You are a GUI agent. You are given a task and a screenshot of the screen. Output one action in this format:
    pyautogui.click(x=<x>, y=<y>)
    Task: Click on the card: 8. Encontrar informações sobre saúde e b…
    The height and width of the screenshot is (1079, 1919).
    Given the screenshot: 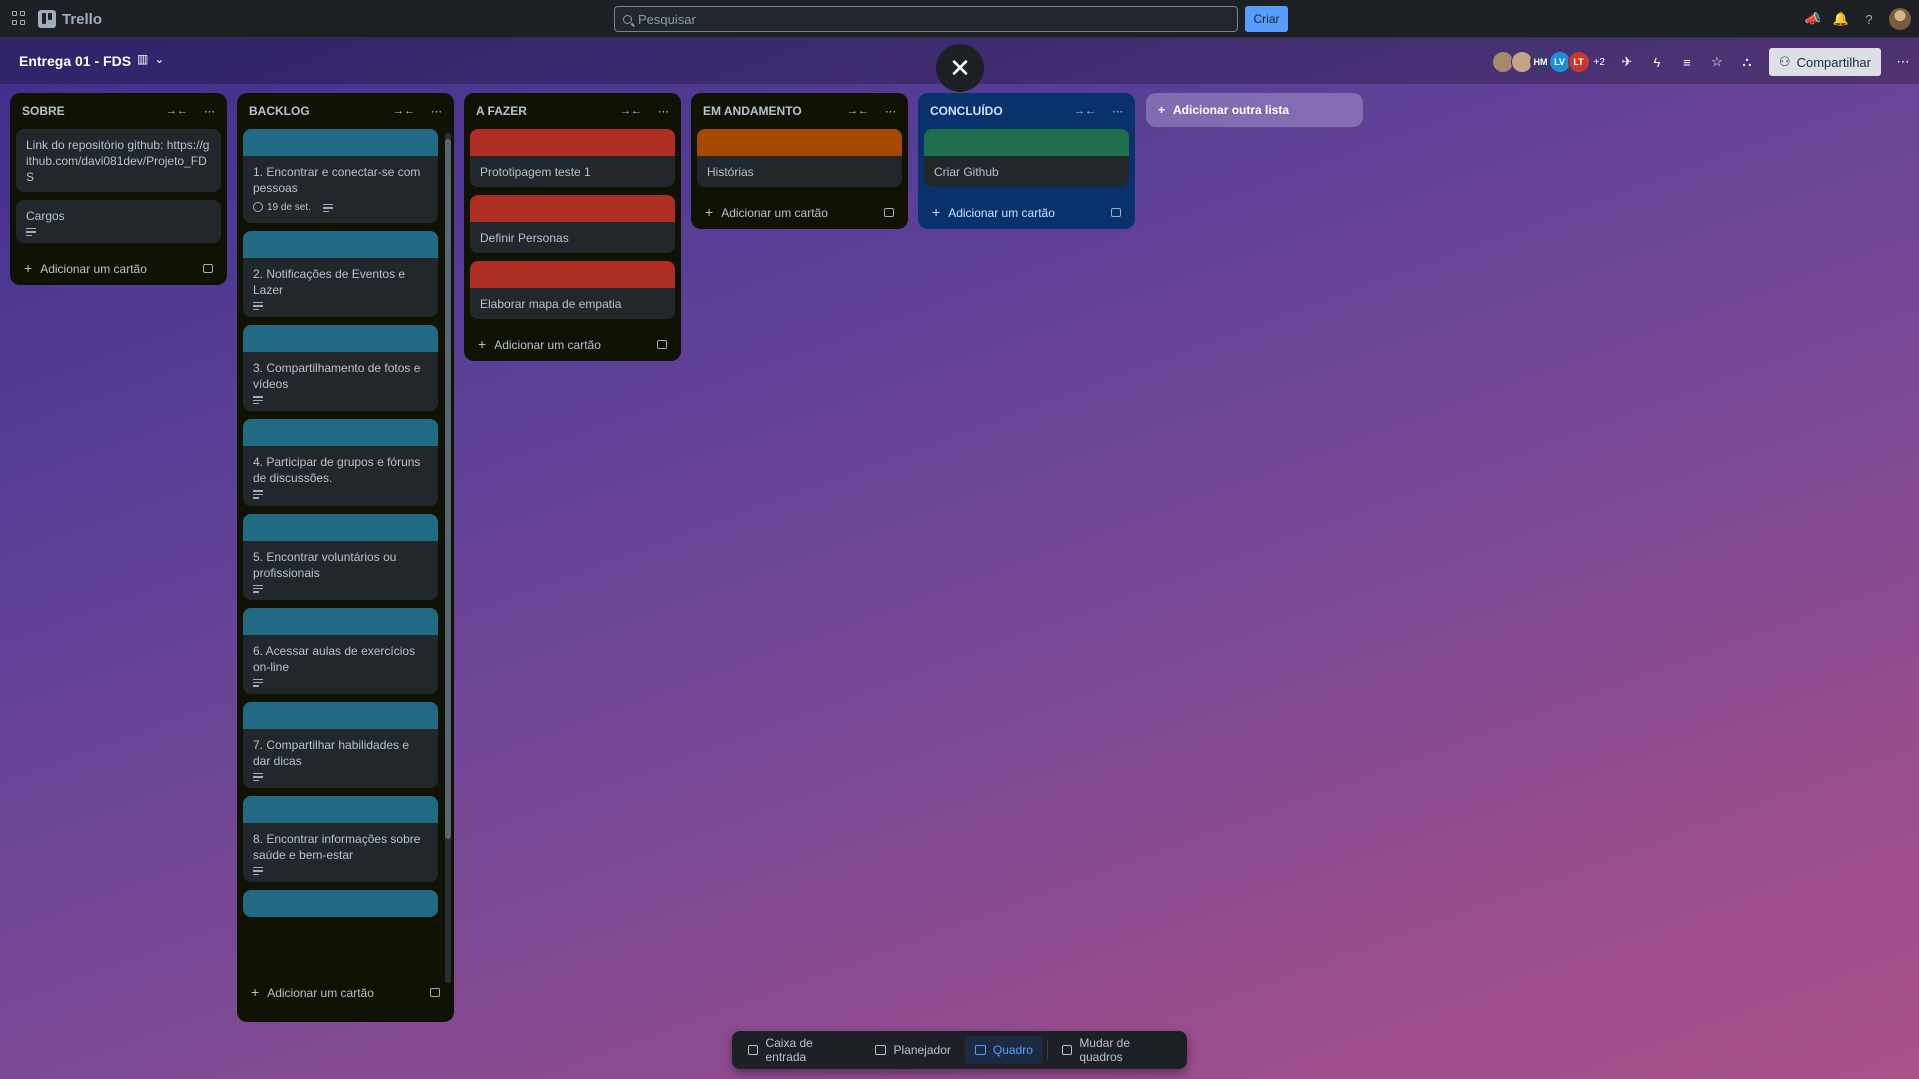 What is the action you would take?
    pyautogui.click(x=340, y=839)
    